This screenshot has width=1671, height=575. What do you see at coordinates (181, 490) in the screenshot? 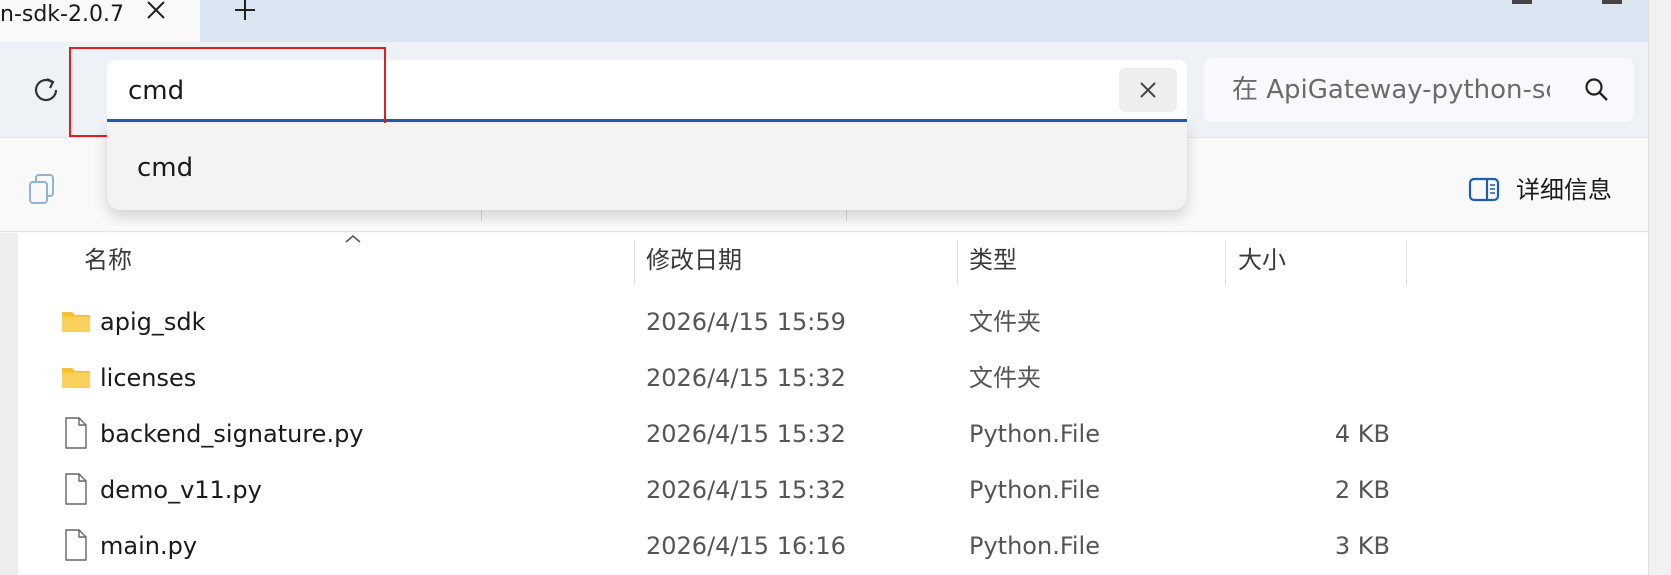
I see `file-name: demo_v11.py` at bounding box center [181, 490].